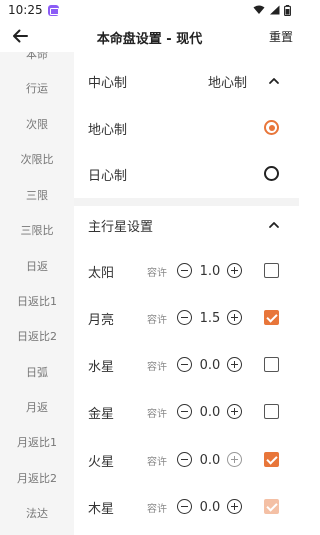 The width and height of the screenshot is (320, 535). Describe the element at coordinates (37, 196) in the screenshot. I see `sidebar-item-tertiary-progression: 三限` at that location.